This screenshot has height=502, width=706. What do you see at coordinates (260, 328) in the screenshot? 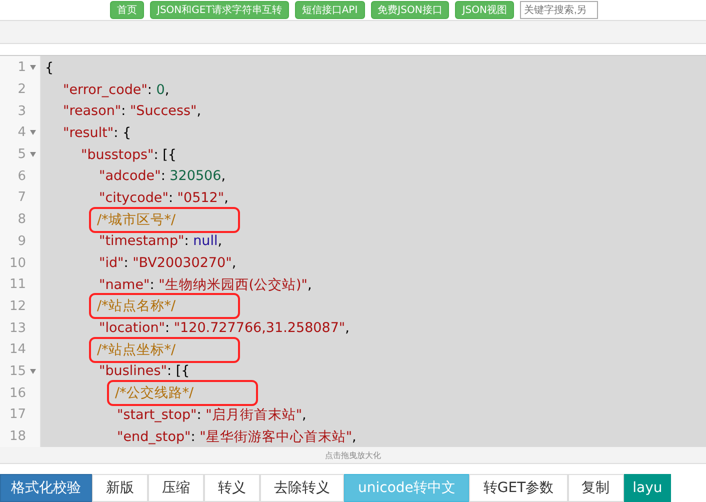
I see `json-string: "120.727766,31.258087"` at bounding box center [260, 328].